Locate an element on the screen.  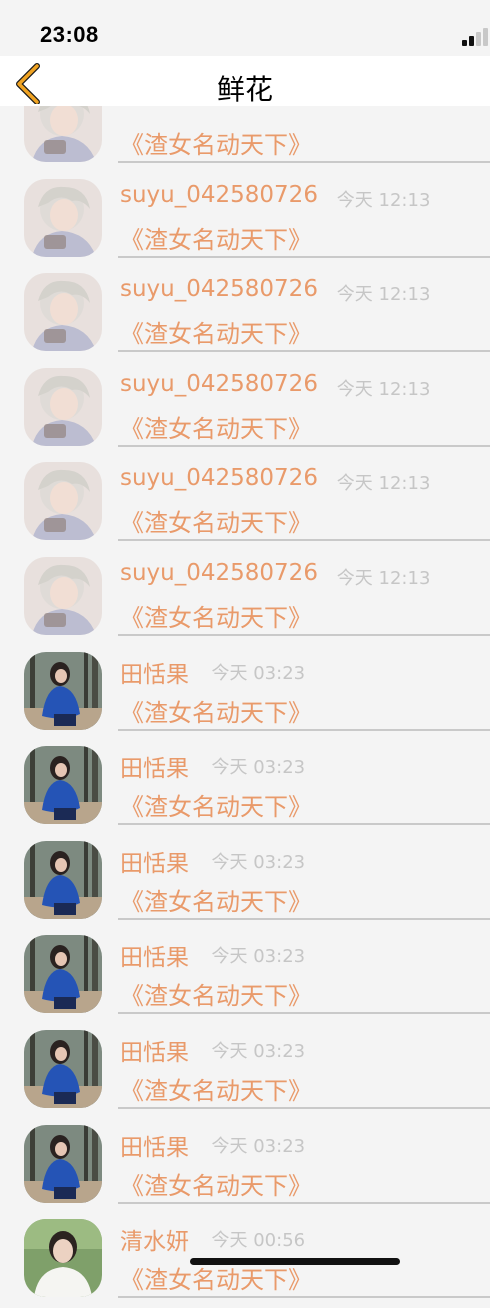
page-title: 鲜花 is located at coordinates (244, 89).